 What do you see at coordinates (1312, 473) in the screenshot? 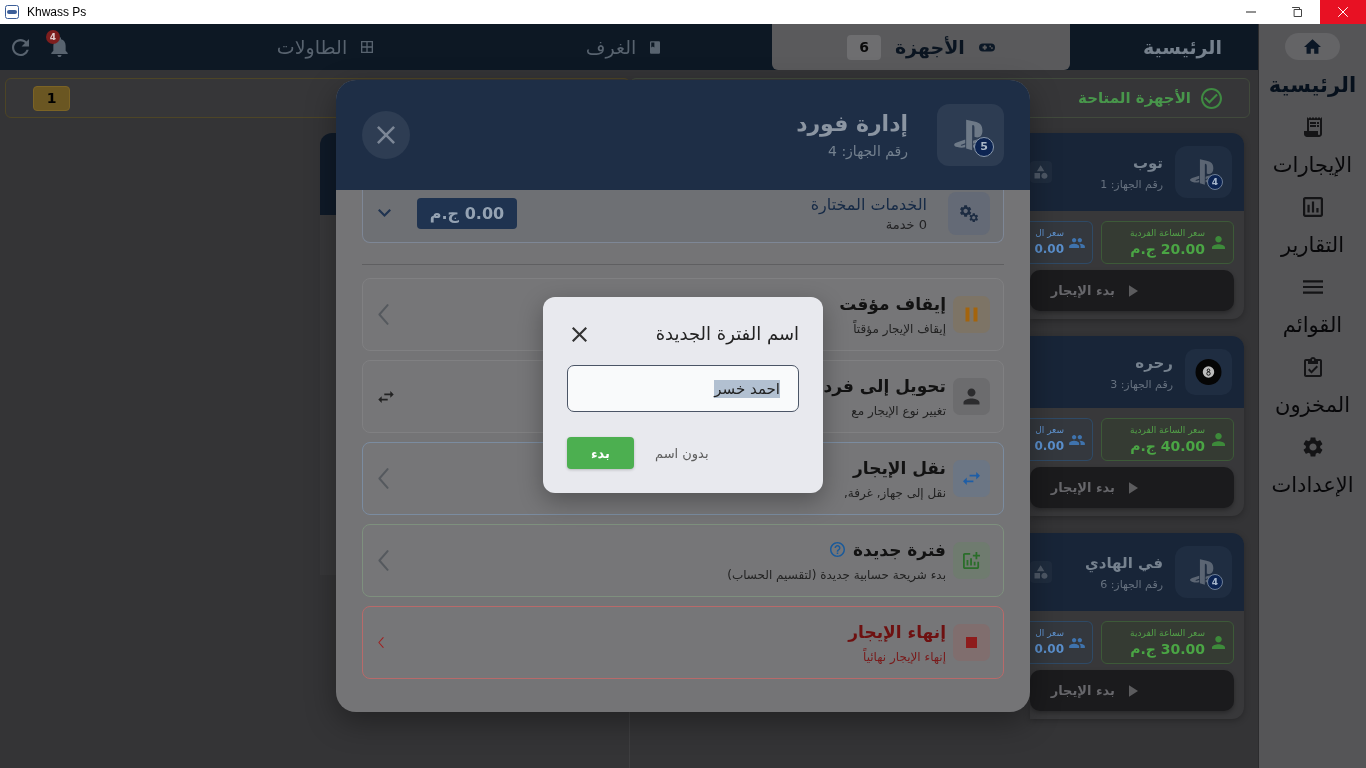
I see `sidebar-item: الإعدادات` at bounding box center [1312, 473].